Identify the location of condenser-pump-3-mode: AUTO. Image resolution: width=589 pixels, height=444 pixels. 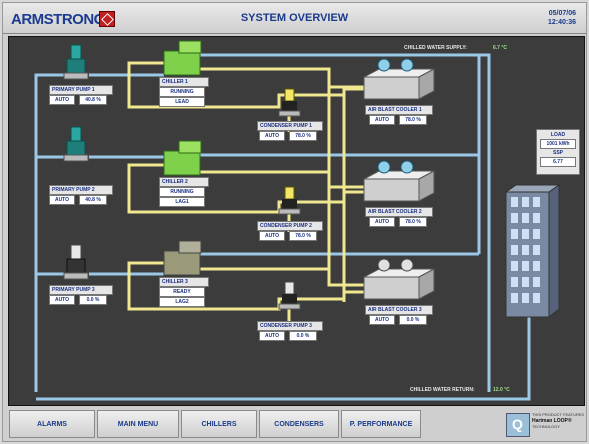
(272, 336).